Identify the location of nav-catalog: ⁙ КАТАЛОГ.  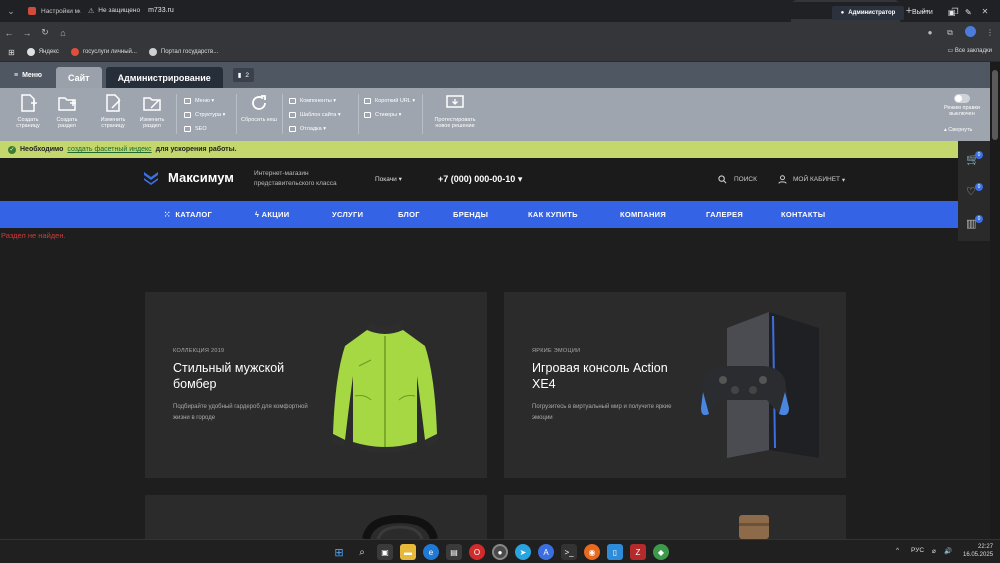
(188, 214).